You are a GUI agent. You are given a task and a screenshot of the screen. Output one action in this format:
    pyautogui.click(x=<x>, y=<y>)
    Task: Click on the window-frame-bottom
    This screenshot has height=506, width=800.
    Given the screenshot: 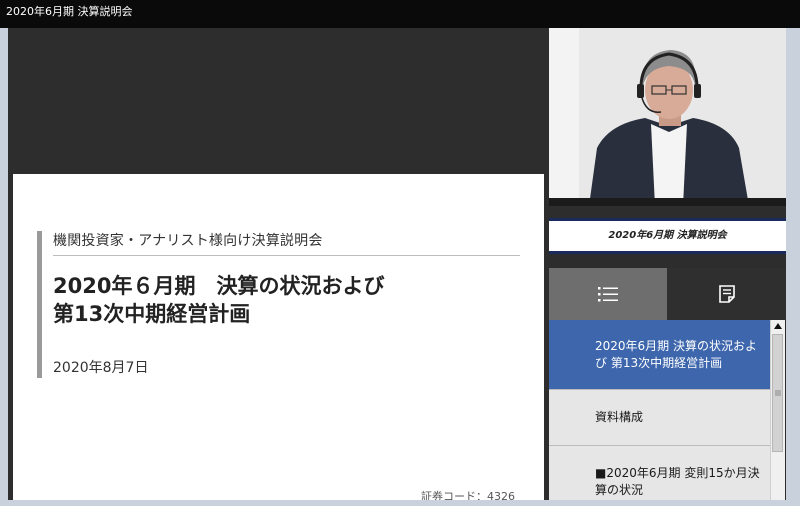 What is the action you would take?
    pyautogui.click(x=400, y=503)
    